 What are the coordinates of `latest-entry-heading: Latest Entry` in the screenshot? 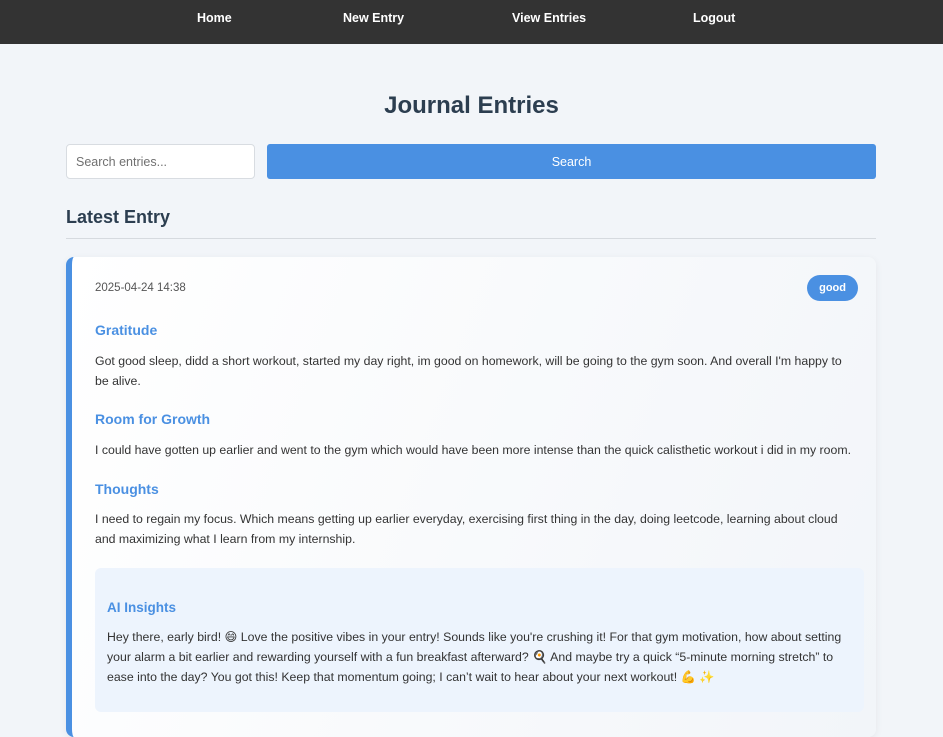 It's located at (118, 217).